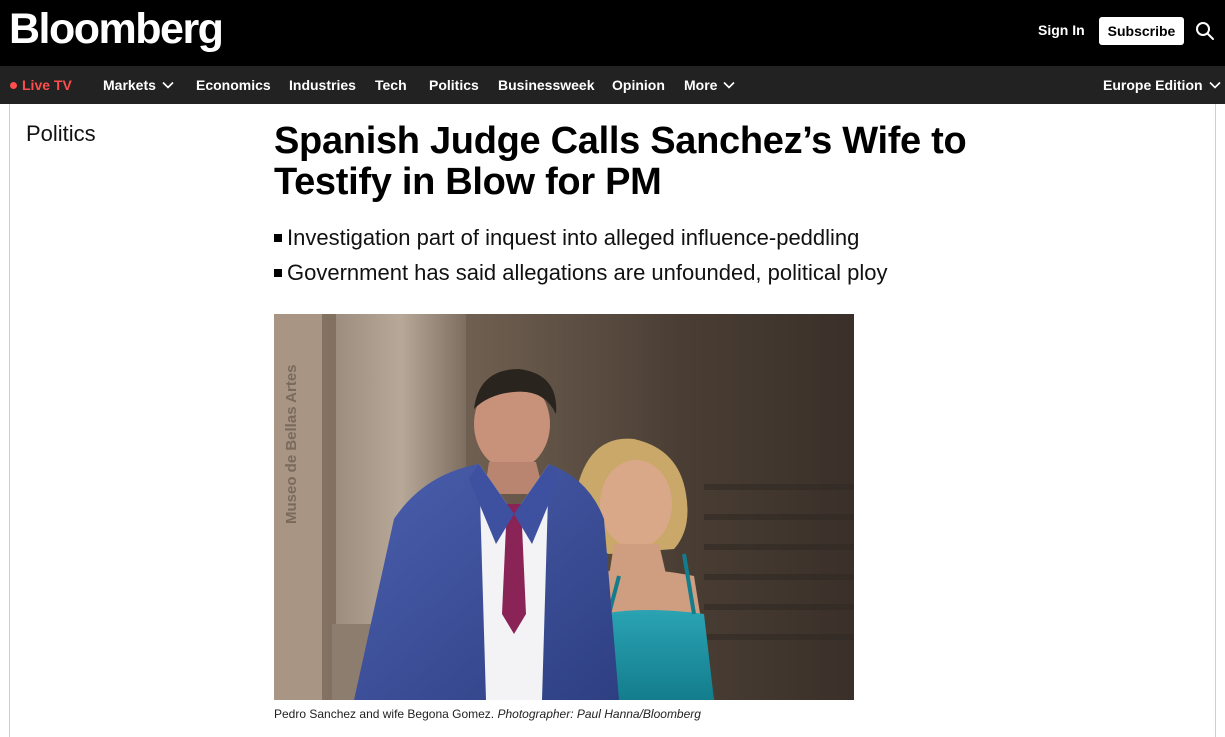  I want to click on nav-live-tv: Live TV, so click(41, 85).